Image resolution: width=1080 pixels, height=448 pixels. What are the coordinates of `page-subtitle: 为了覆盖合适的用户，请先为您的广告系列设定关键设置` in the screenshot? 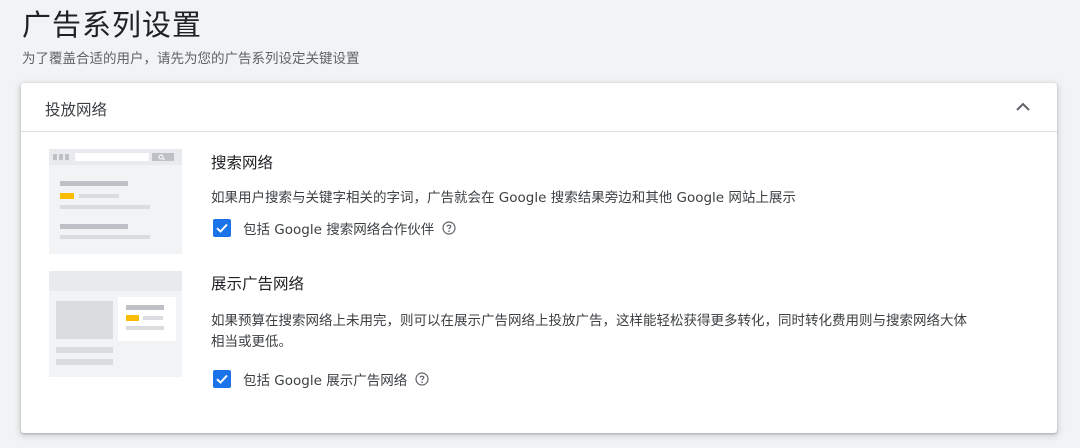 It's located at (191, 59).